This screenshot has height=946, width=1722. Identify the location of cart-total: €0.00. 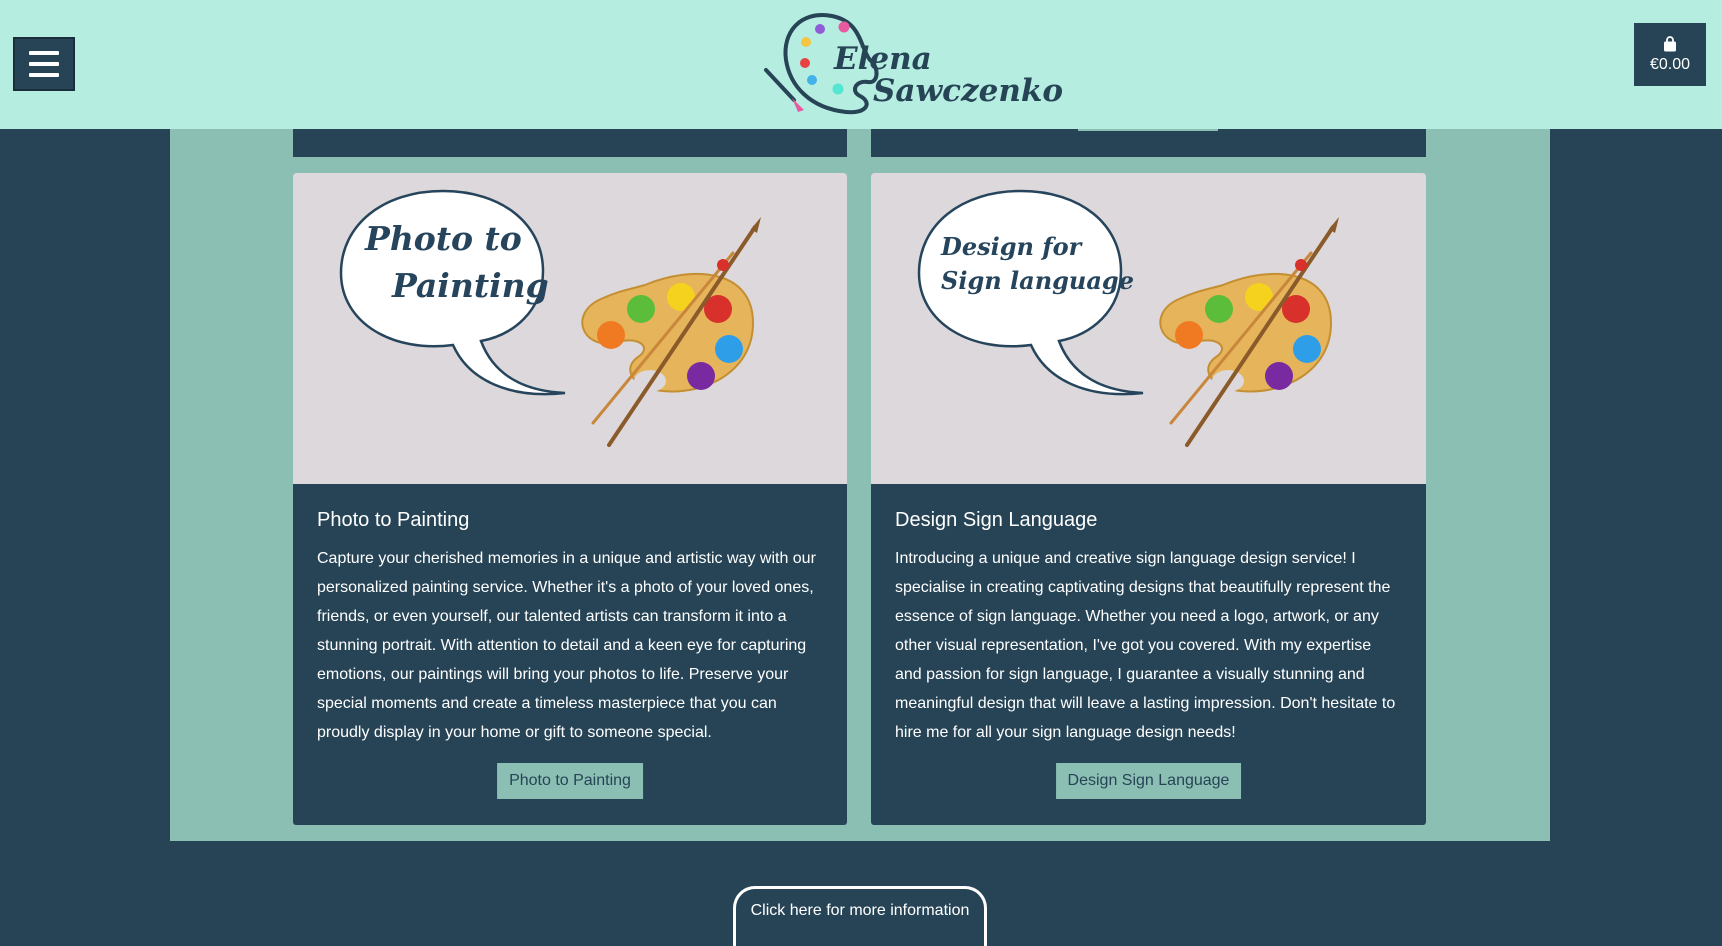
(1670, 64).